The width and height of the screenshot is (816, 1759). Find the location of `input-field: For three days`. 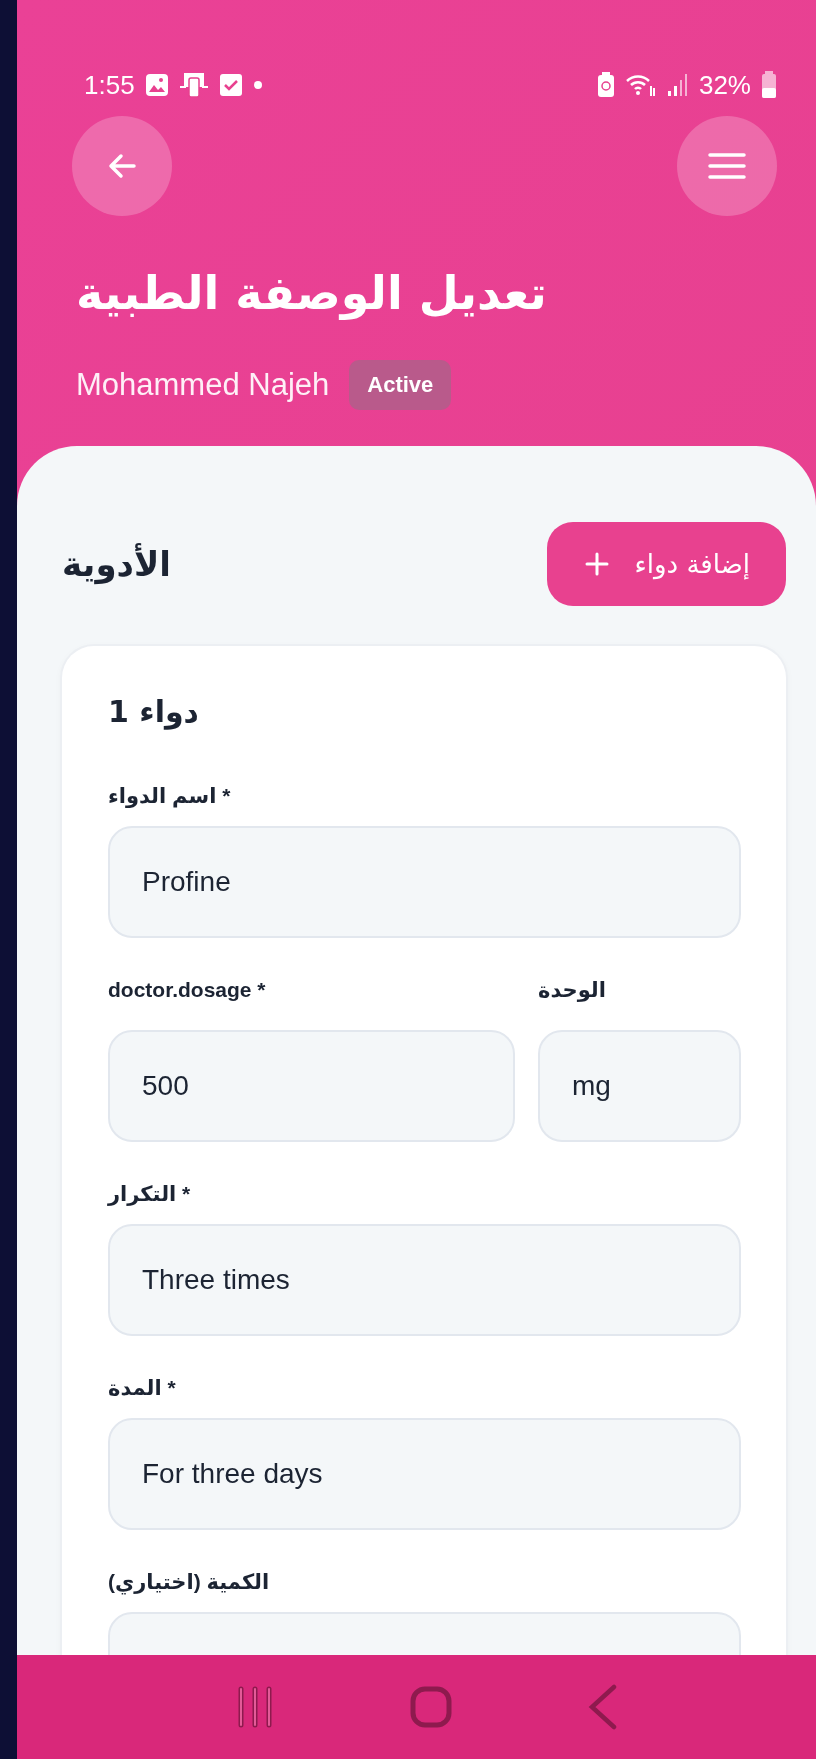

input-field: For three days is located at coordinates (424, 1473).